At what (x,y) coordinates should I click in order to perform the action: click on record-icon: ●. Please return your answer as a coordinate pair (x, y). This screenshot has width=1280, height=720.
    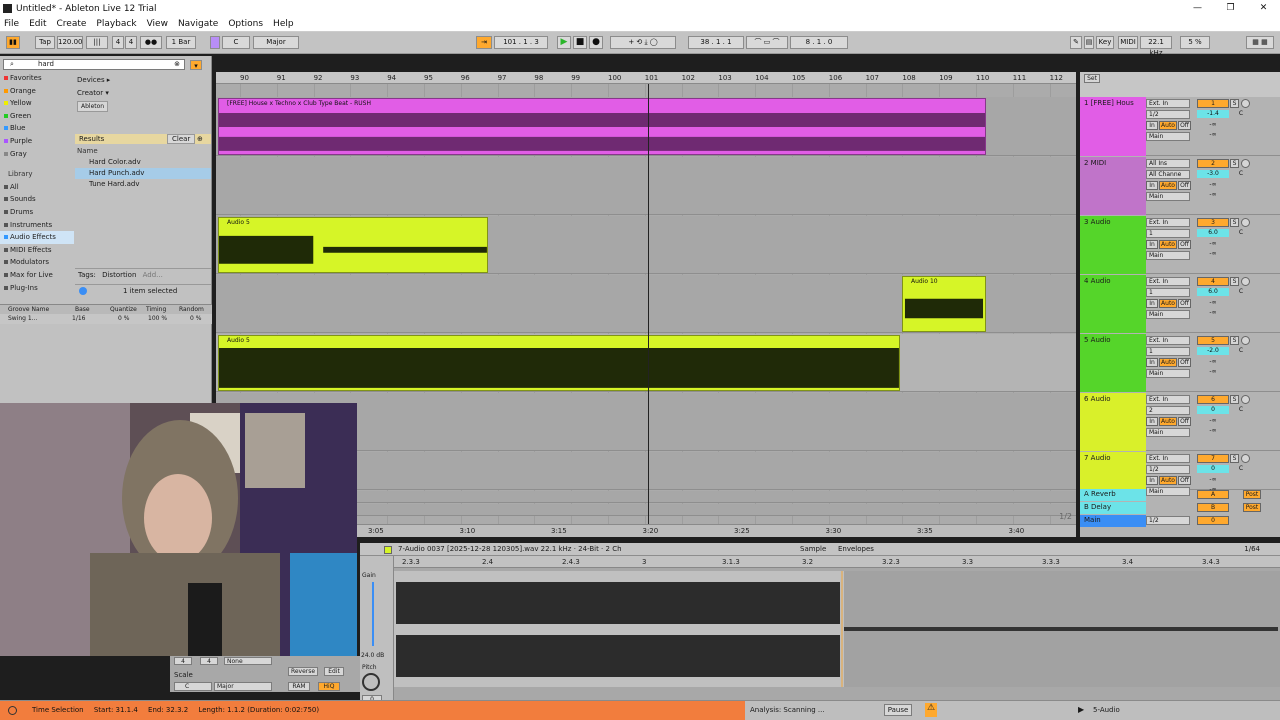
    Looking at the image, I should click on (596, 42).